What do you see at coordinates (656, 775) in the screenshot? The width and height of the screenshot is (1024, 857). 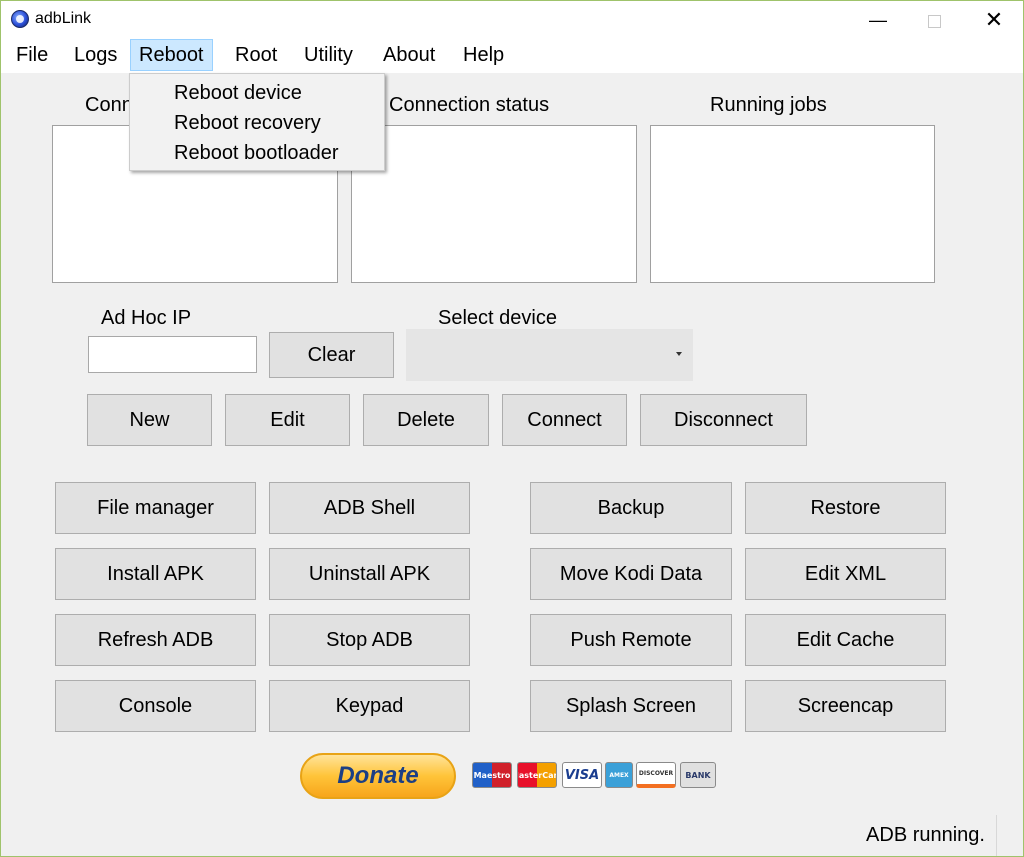 I see `discover-card-icon: DISCOVER` at bounding box center [656, 775].